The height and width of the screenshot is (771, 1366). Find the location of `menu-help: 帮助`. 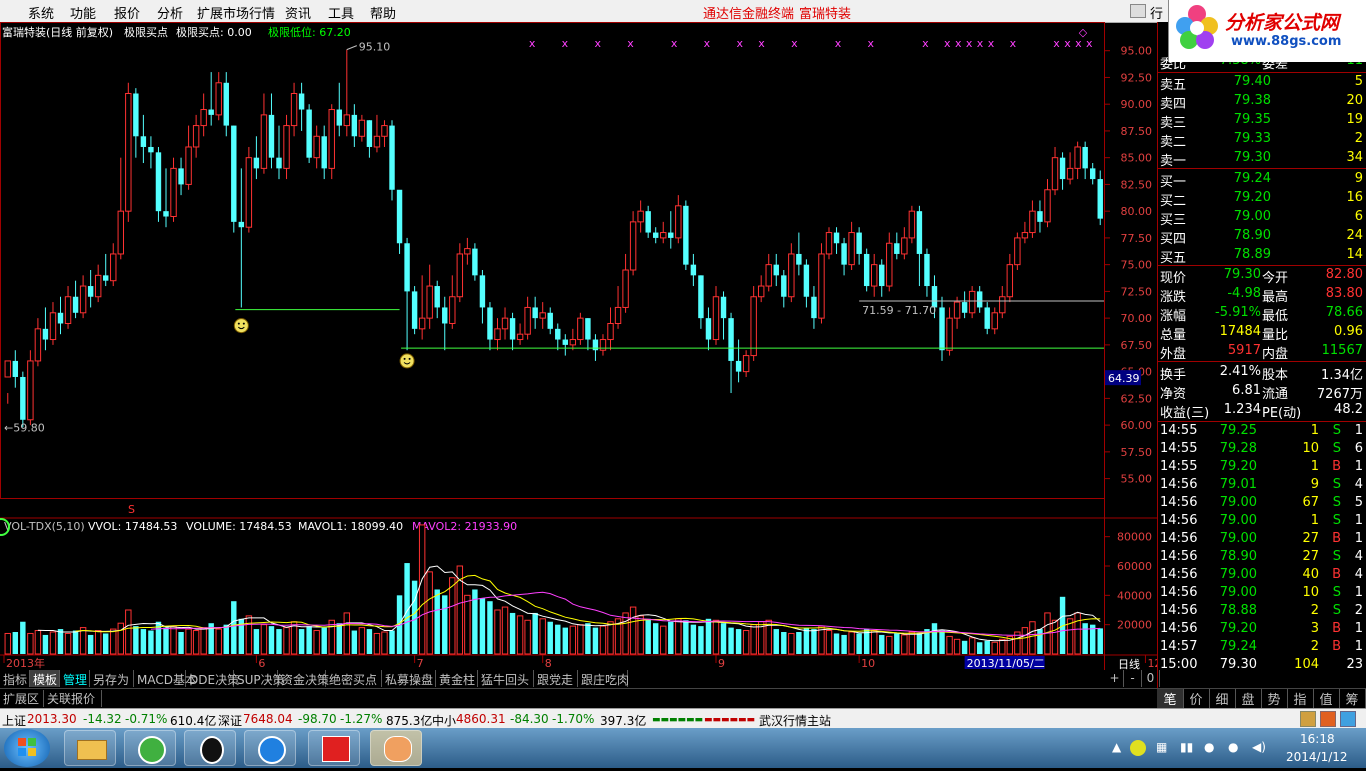

menu-help: 帮助 is located at coordinates (383, 12).